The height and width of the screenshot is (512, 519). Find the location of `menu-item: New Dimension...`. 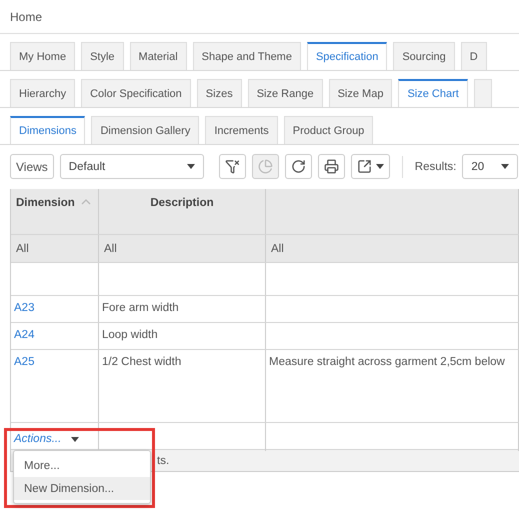

menu-item: New Dimension... is located at coordinates (82, 488).